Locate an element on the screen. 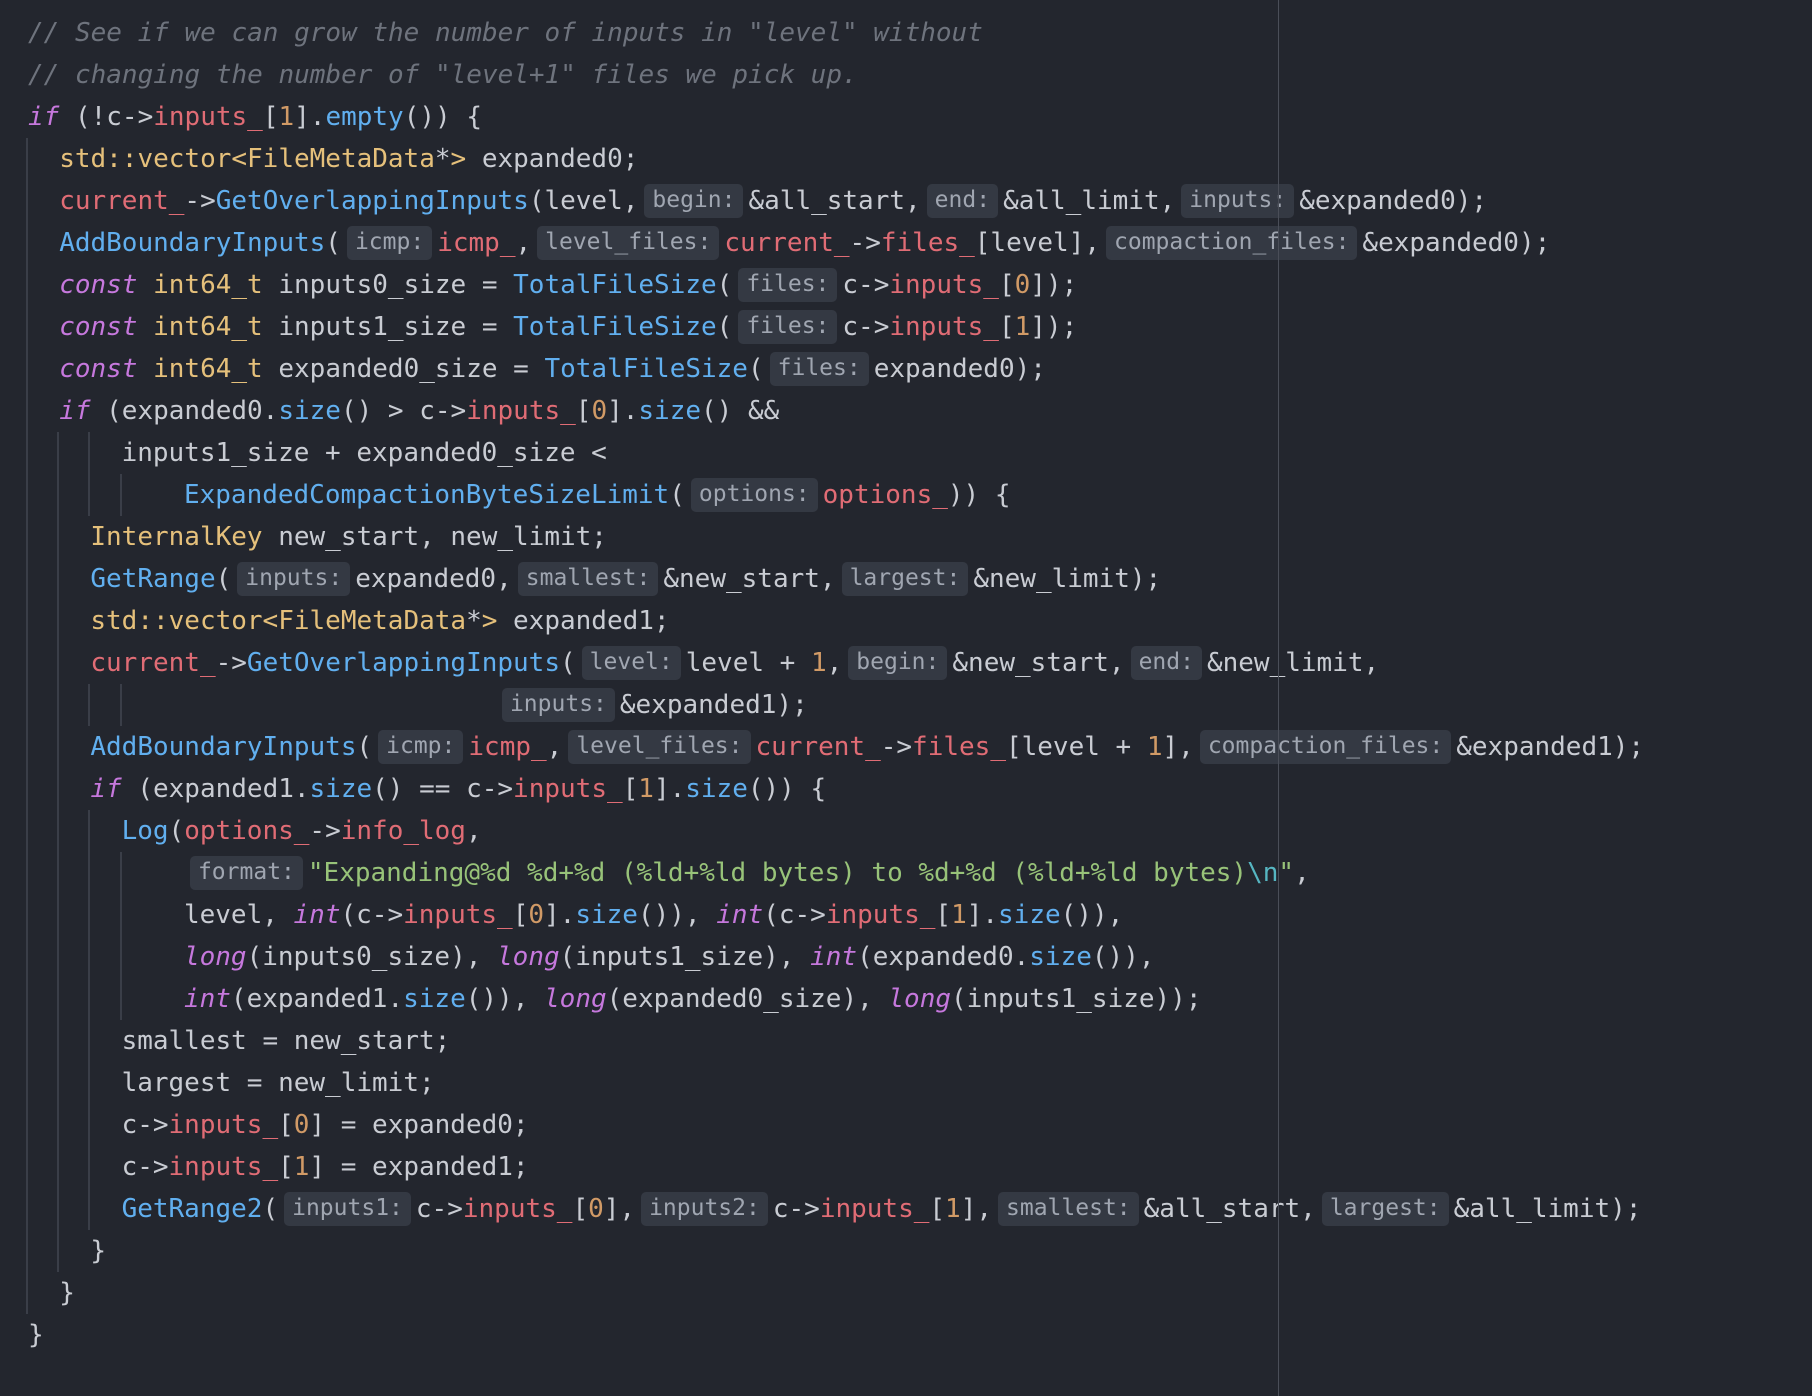  code-token: (expanded0. is located at coordinates (184, 411).